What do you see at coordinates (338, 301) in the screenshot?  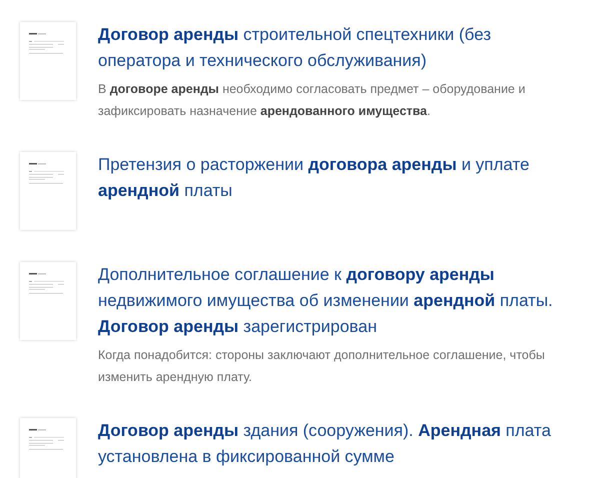 I see `document-title-link: Дополнительное соглашение к договору аренды недвижимого имущества об изменении арендной платы. Договор аренды зарегистрирован` at bounding box center [338, 301].